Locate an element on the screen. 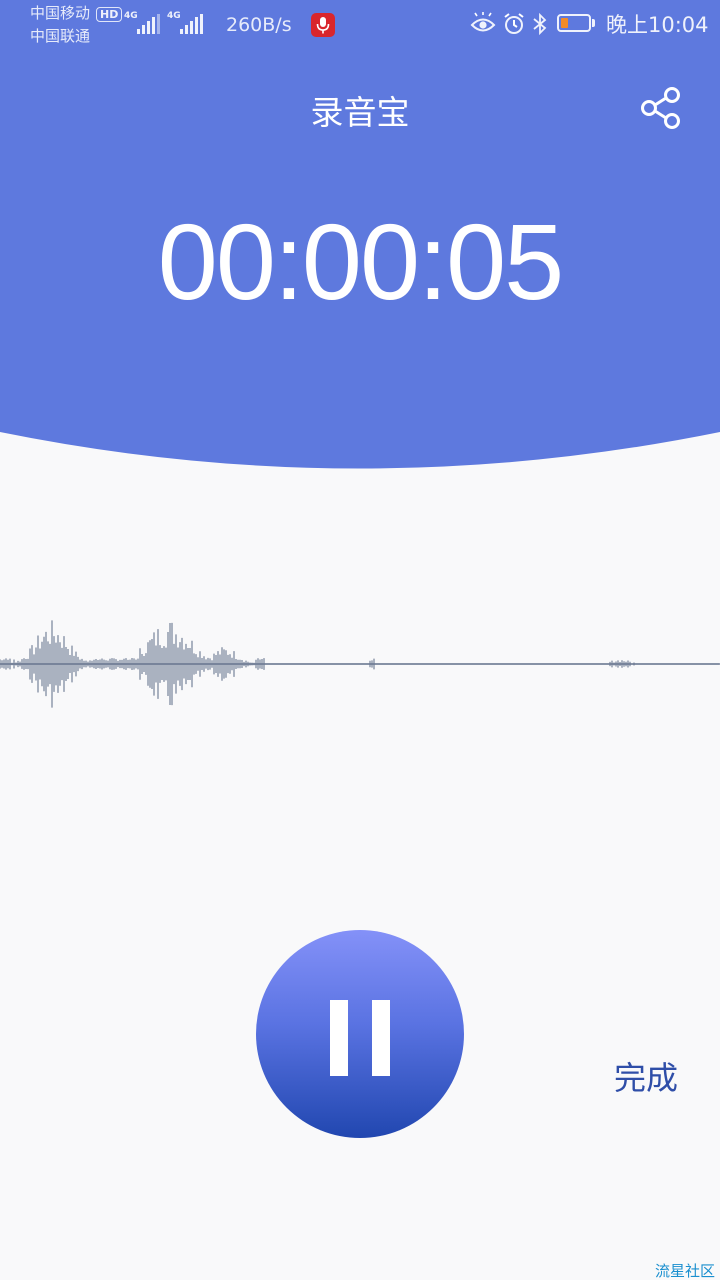 This screenshot has height=1280, width=720. signal-strength-secondary-icon is located at coordinates (191, 24).